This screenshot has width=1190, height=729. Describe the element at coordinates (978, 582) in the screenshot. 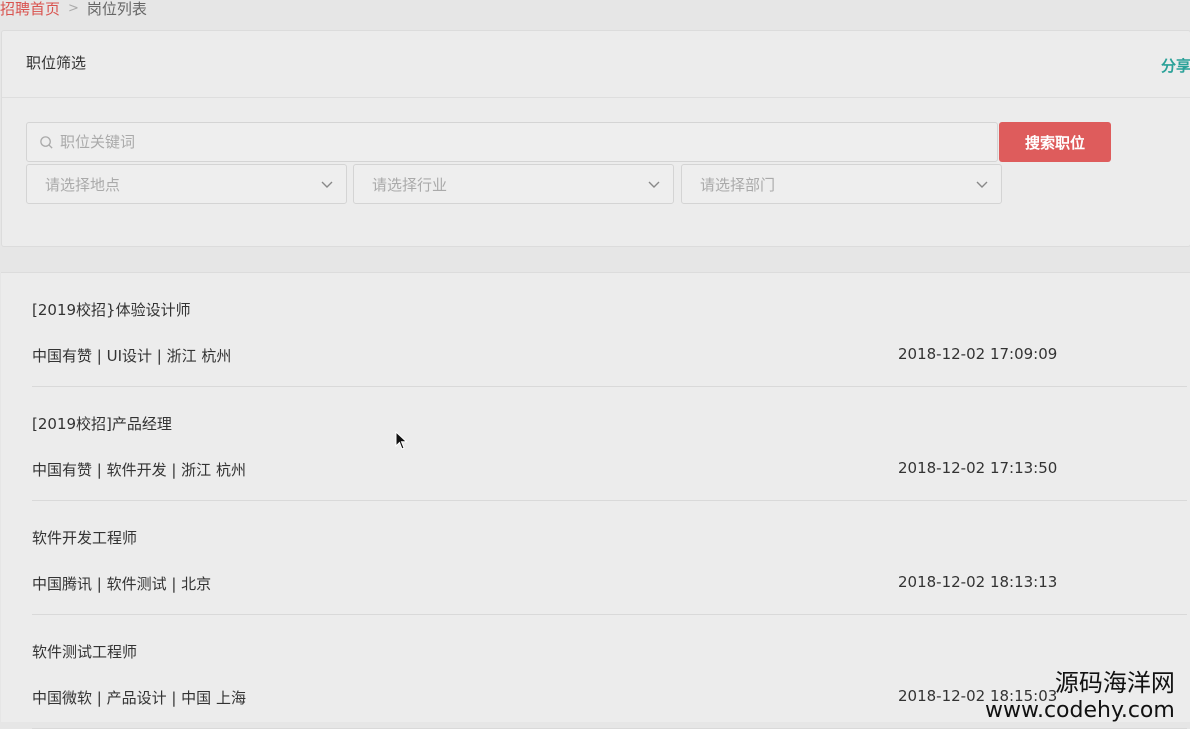

I see `job-time: 2018-12-02 18:13:13` at that location.